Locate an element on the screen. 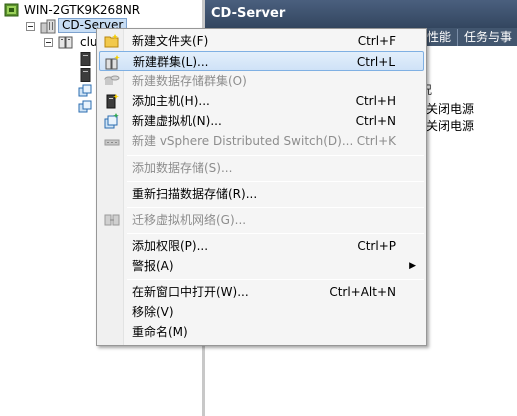 This screenshot has width=517, height=416. menu-item-shortcut: Ctrl+P is located at coordinates (376, 246).